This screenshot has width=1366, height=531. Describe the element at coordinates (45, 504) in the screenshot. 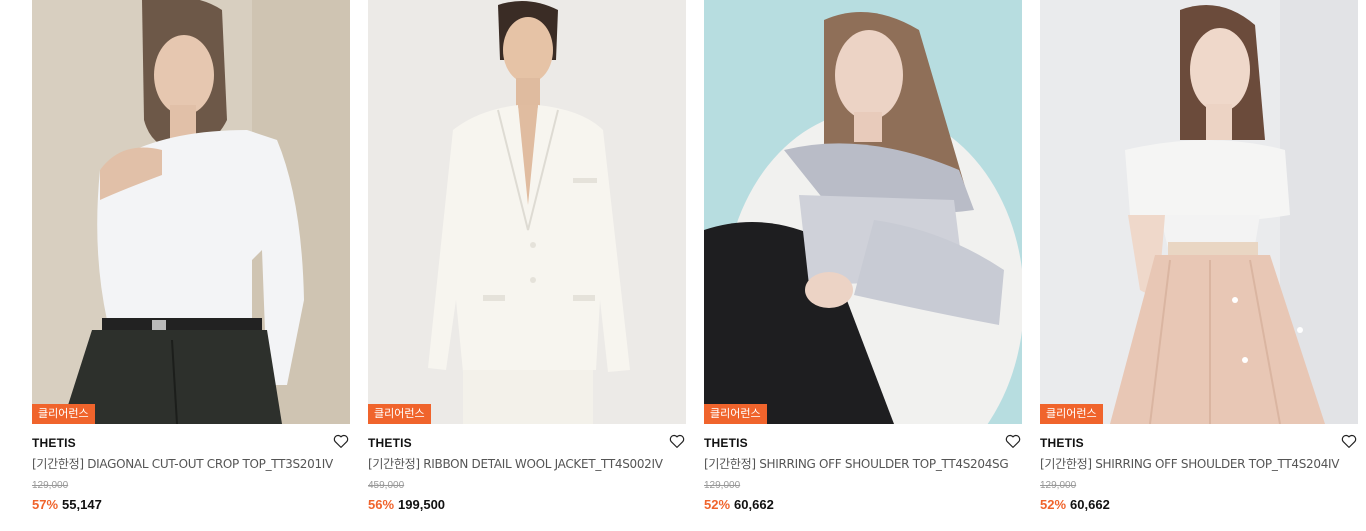

I see `discount-rate: 57%` at that location.